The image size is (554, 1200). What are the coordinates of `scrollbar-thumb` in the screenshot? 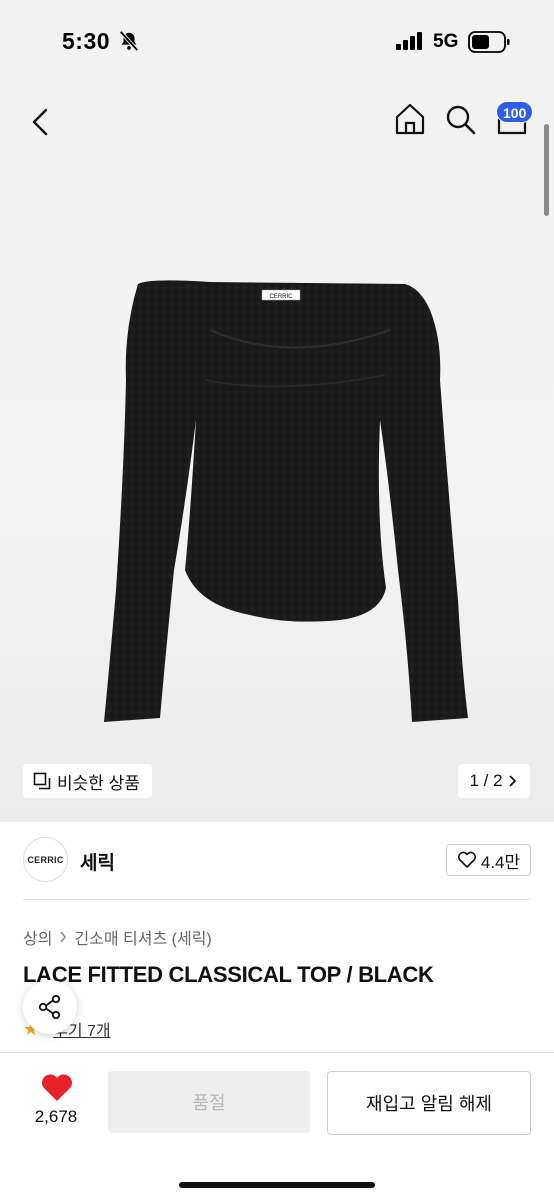 It's located at (546, 170).